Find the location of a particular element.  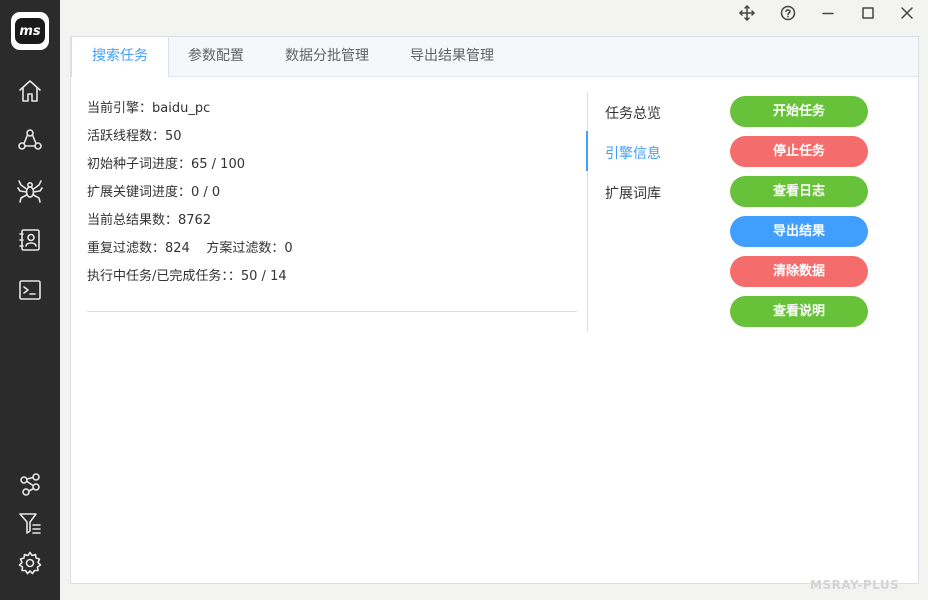

tab-bar: 搜索任务 参数配置 数据分批管理 导出结果管理 is located at coordinates (494, 57).